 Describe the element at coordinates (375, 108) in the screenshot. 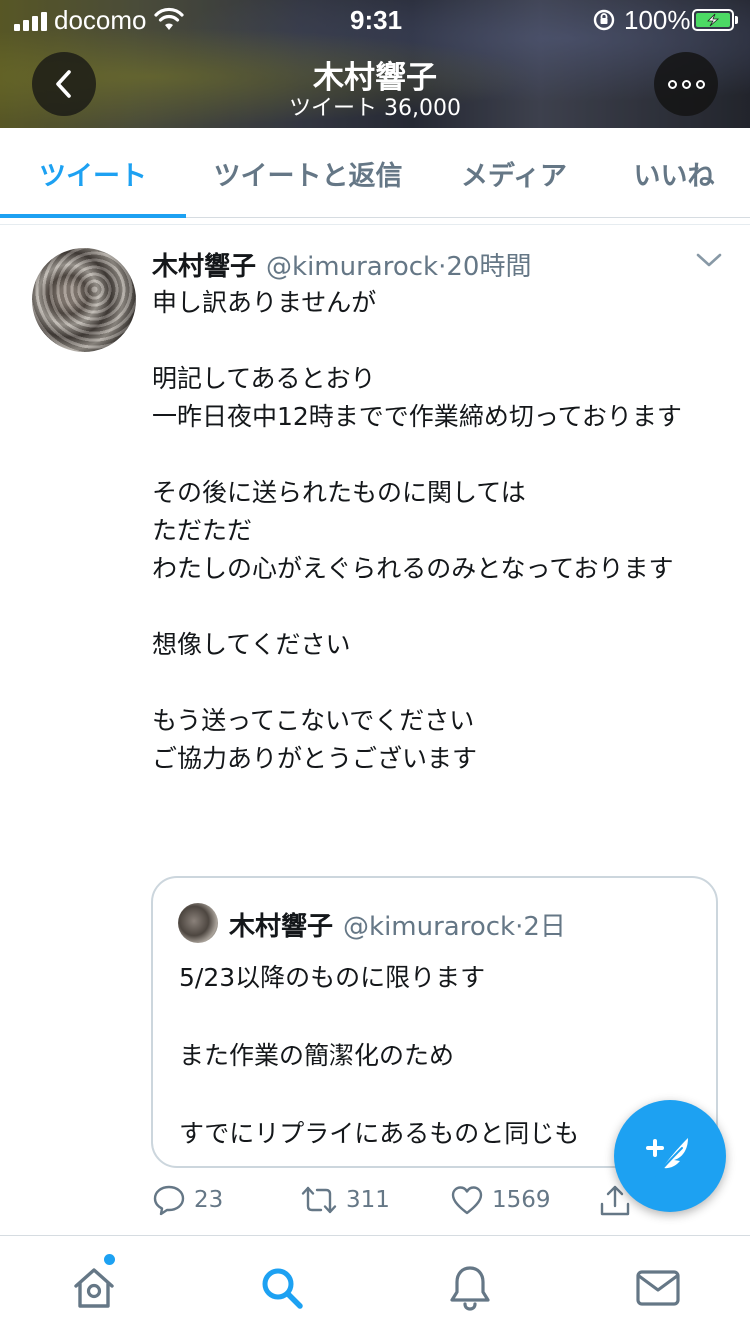

I see `tweet-count: ツイート 36,000` at that location.